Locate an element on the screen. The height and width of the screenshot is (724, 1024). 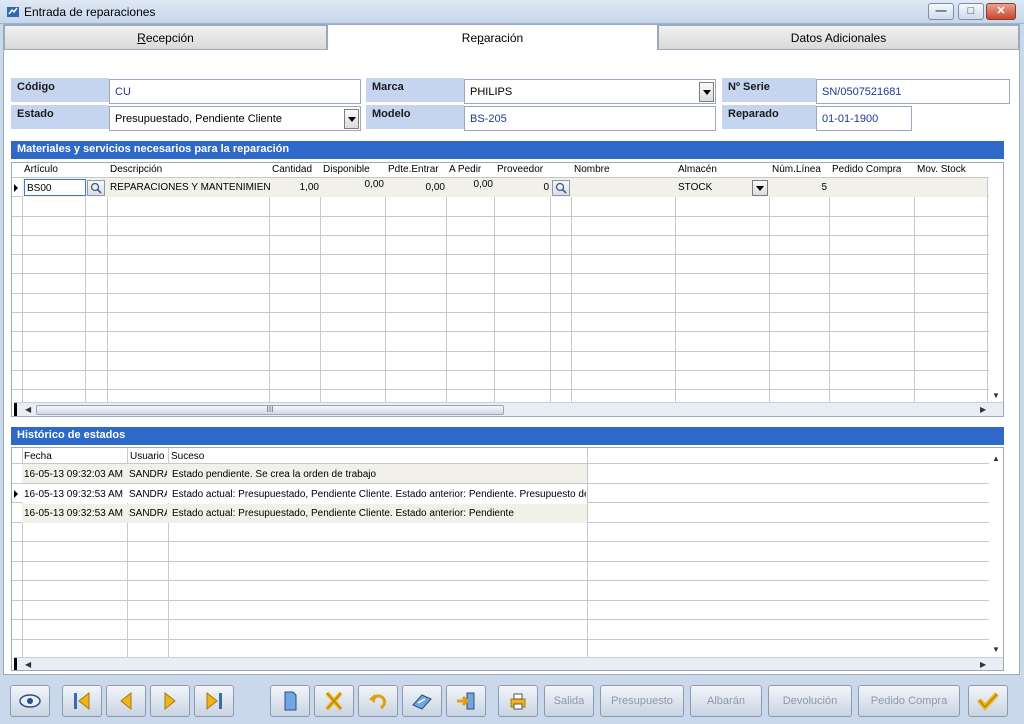
materials-hscroll: ◀ III ▶ is located at coordinates (508, 409).